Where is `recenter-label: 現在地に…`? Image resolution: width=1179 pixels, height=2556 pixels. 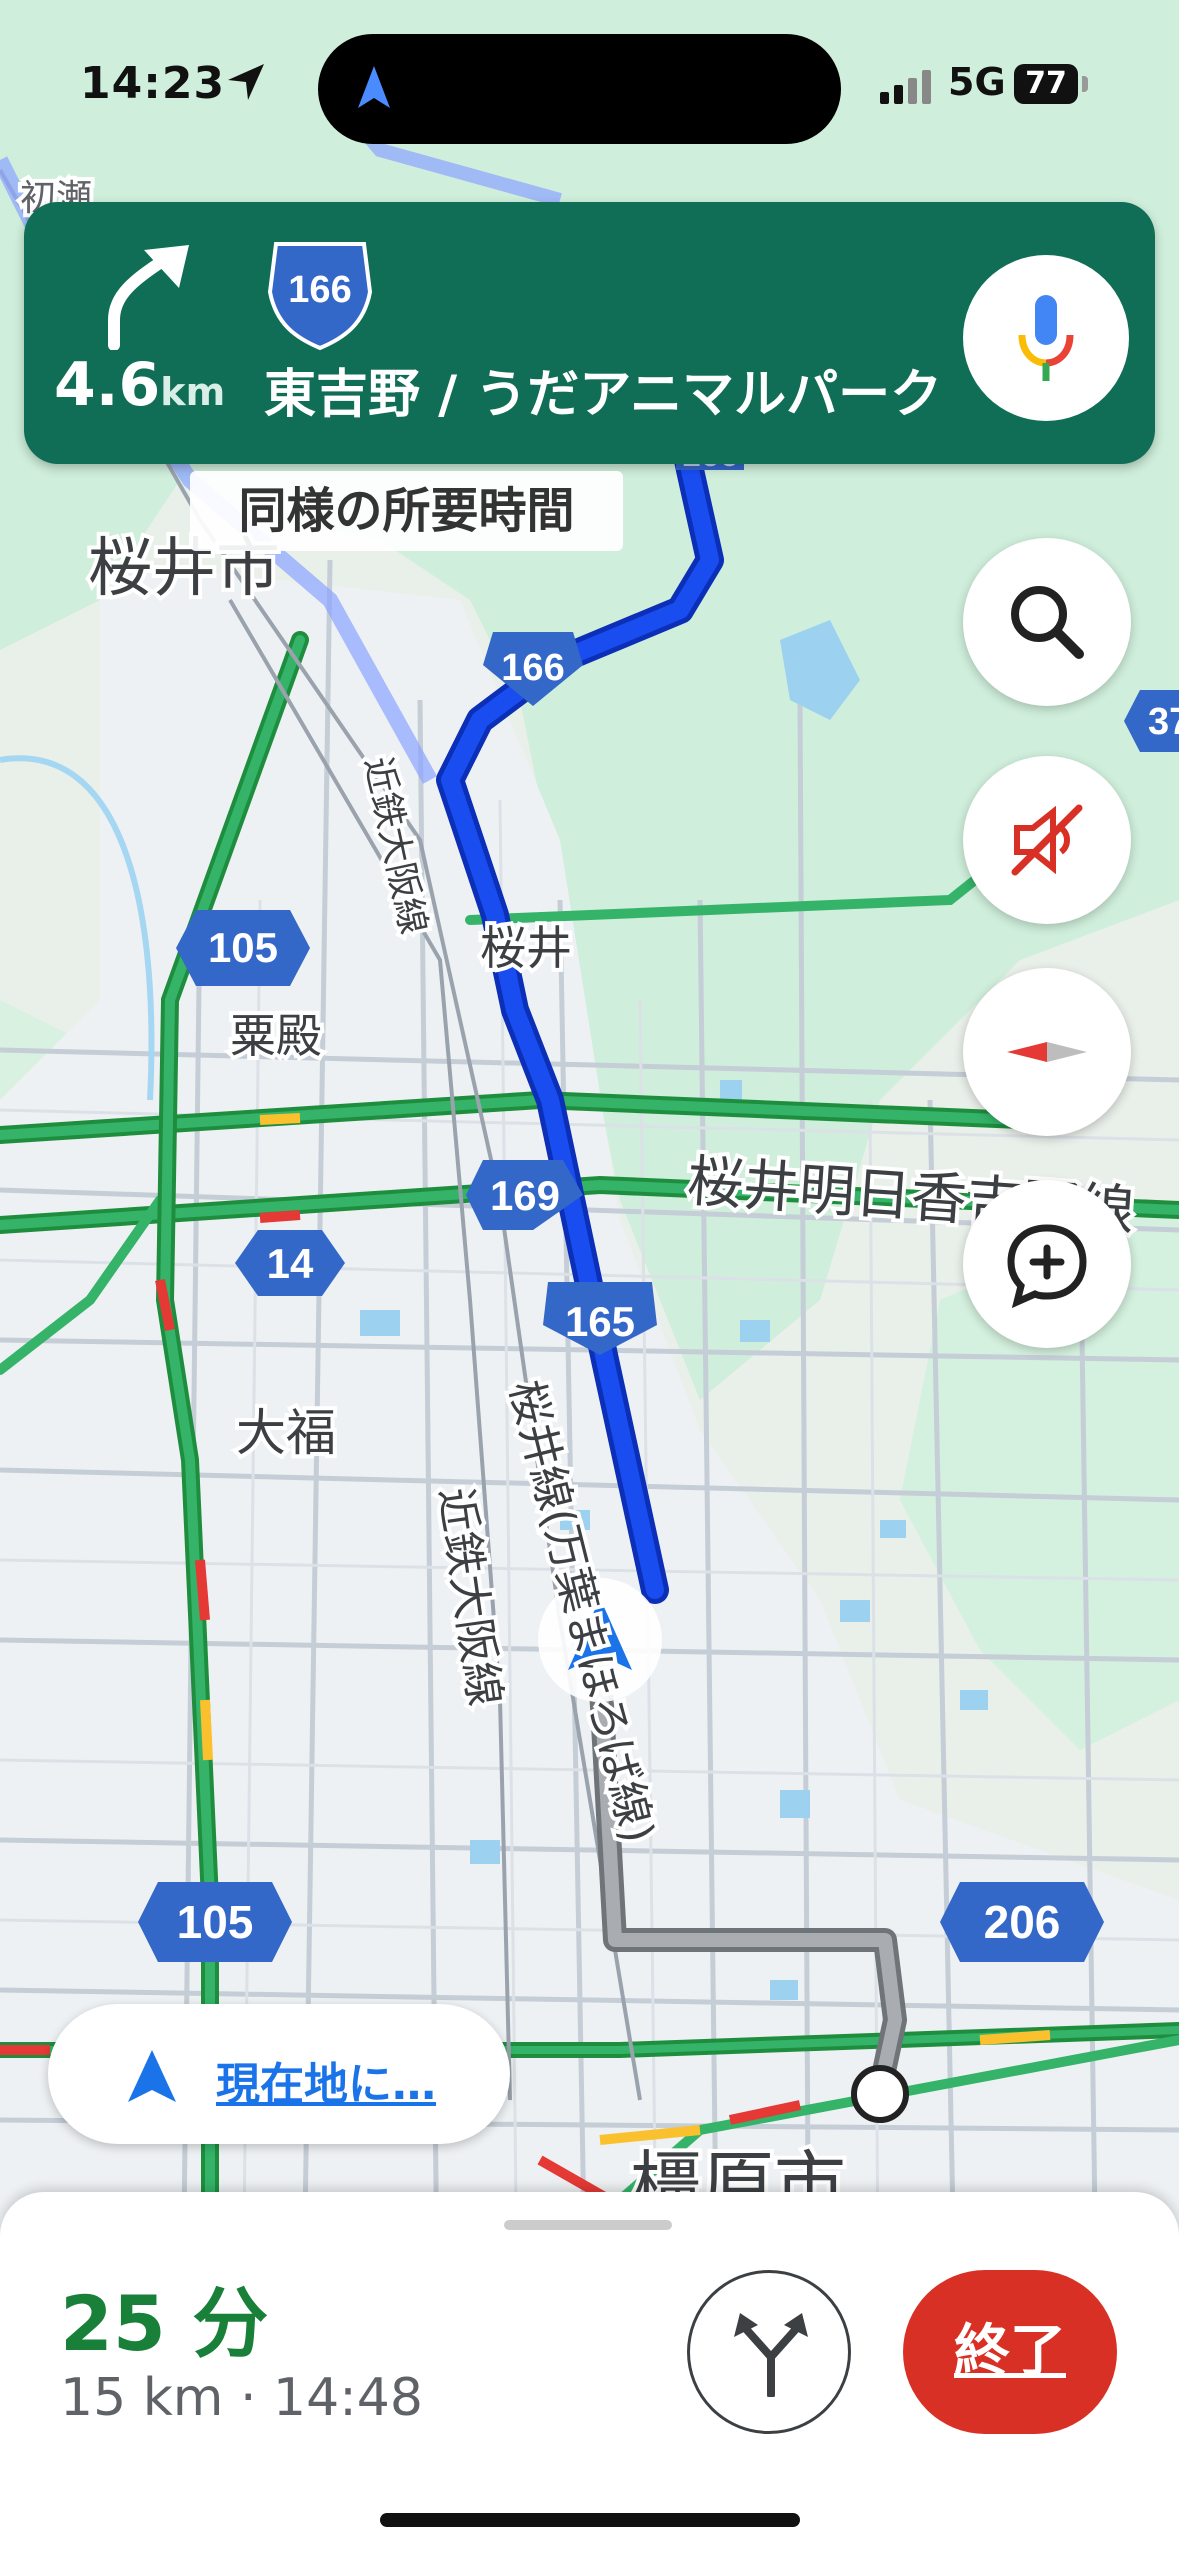
recenter-label: 現在地に… is located at coordinates (326, 2084).